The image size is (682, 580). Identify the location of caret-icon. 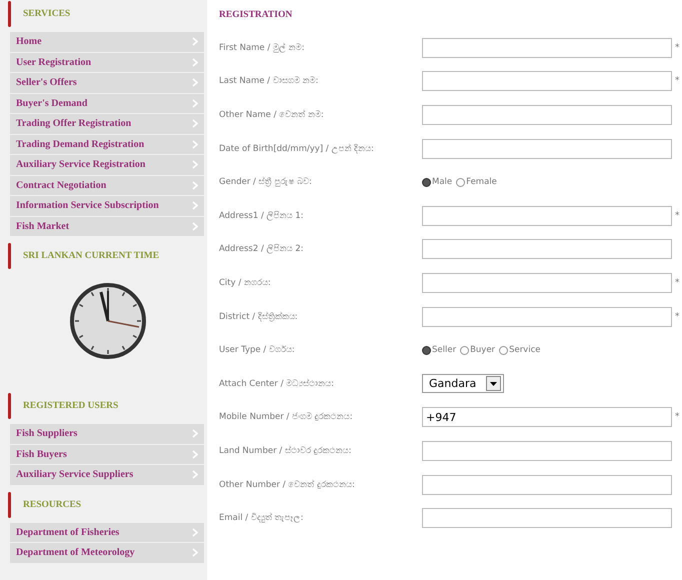
(493, 384).